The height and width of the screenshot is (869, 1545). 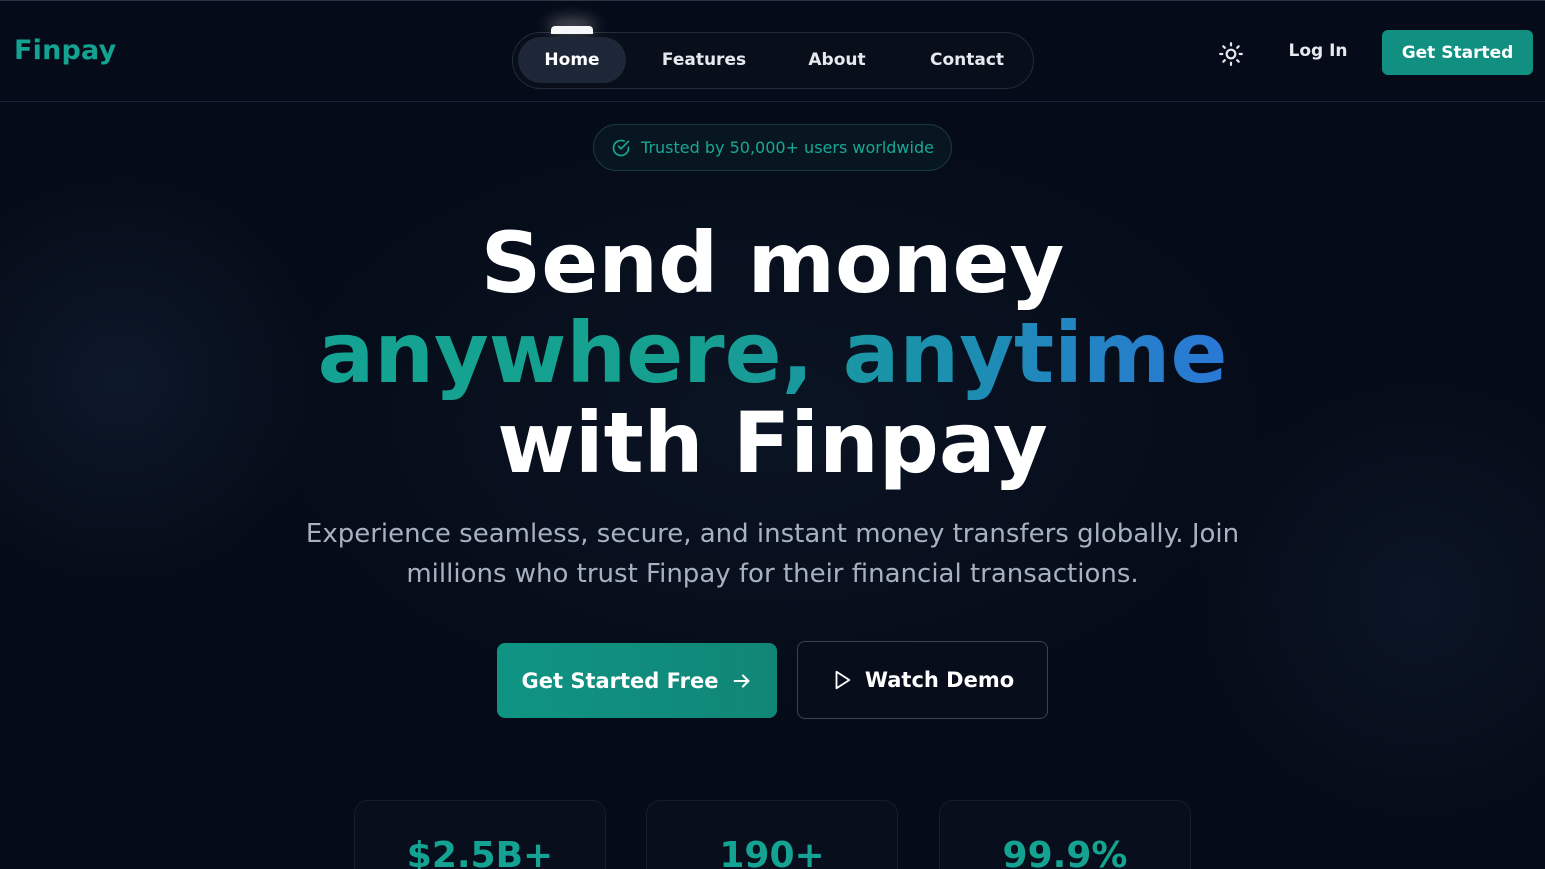 I want to click on stat-card-uptime: 99.9%, so click(x=1065, y=834).